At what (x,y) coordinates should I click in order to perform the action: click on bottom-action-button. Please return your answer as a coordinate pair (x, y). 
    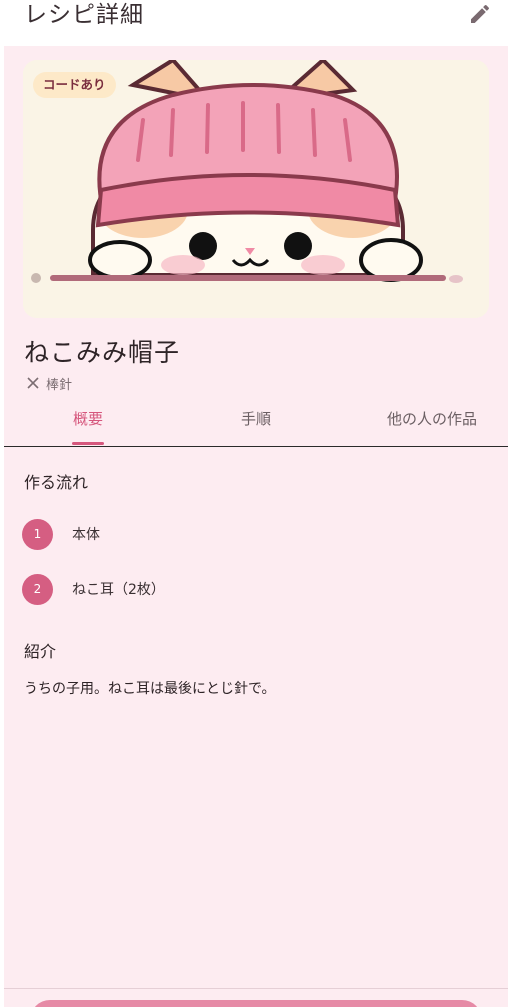
    Looking at the image, I should click on (256, 1003).